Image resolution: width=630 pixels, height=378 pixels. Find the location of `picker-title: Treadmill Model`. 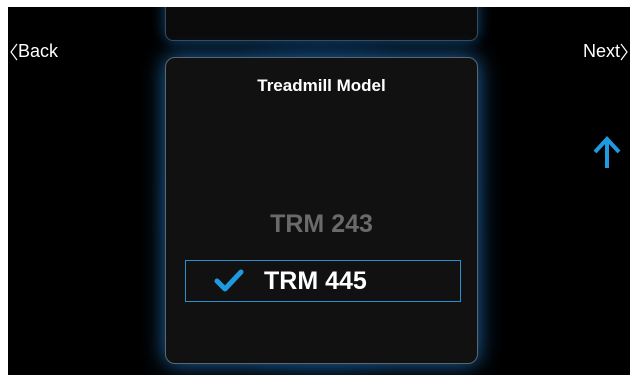

picker-title: Treadmill Model is located at coordinates (321, 85).